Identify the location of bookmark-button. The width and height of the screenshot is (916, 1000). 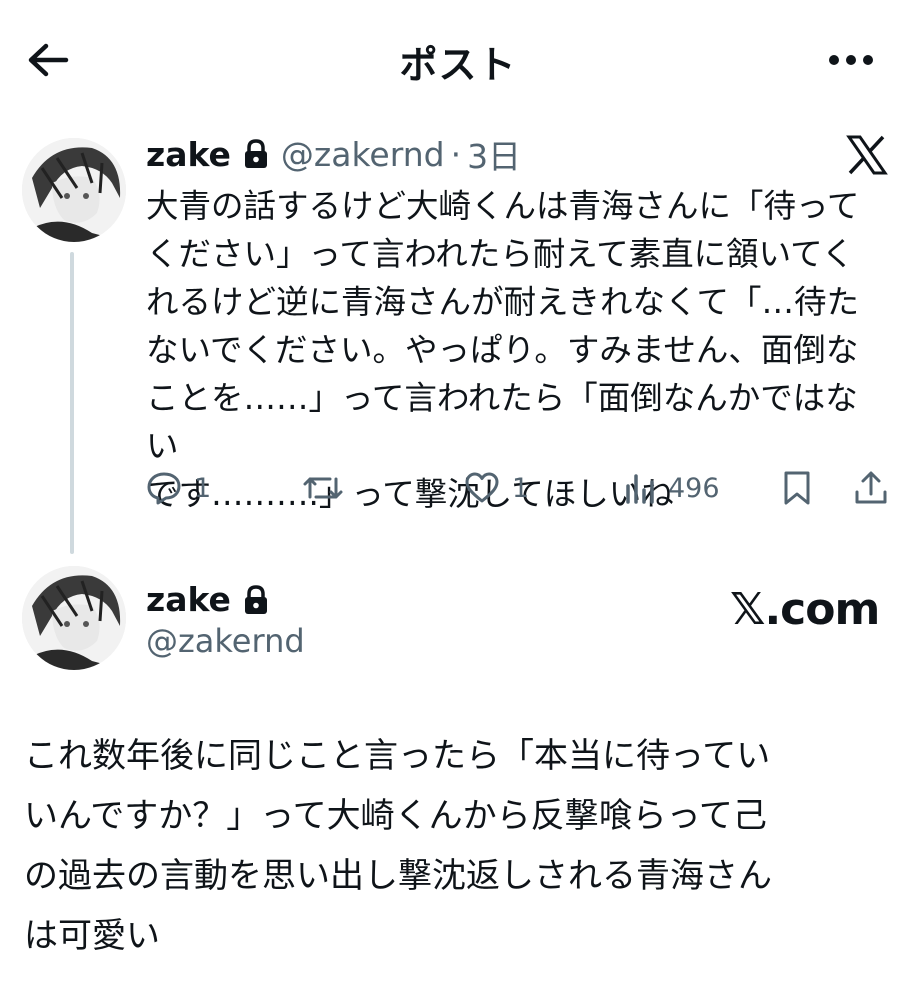
(797, 488).